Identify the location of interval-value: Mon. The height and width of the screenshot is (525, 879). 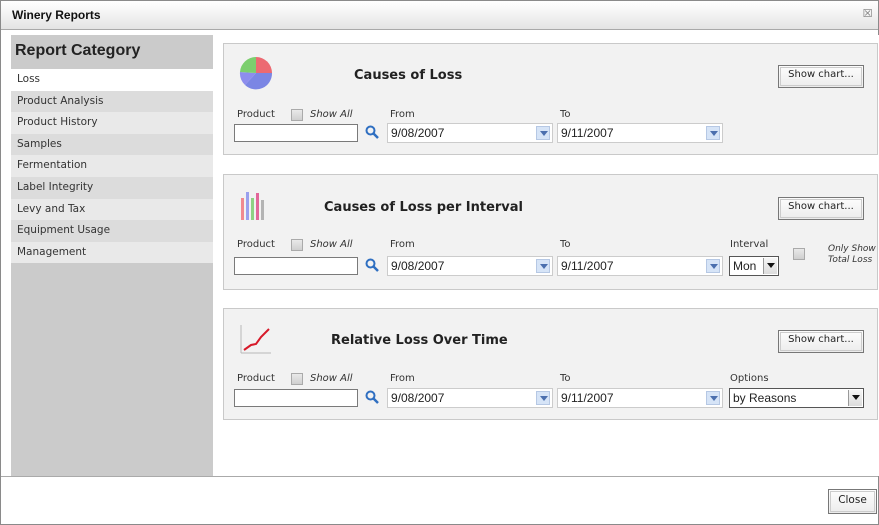
(745, 266).